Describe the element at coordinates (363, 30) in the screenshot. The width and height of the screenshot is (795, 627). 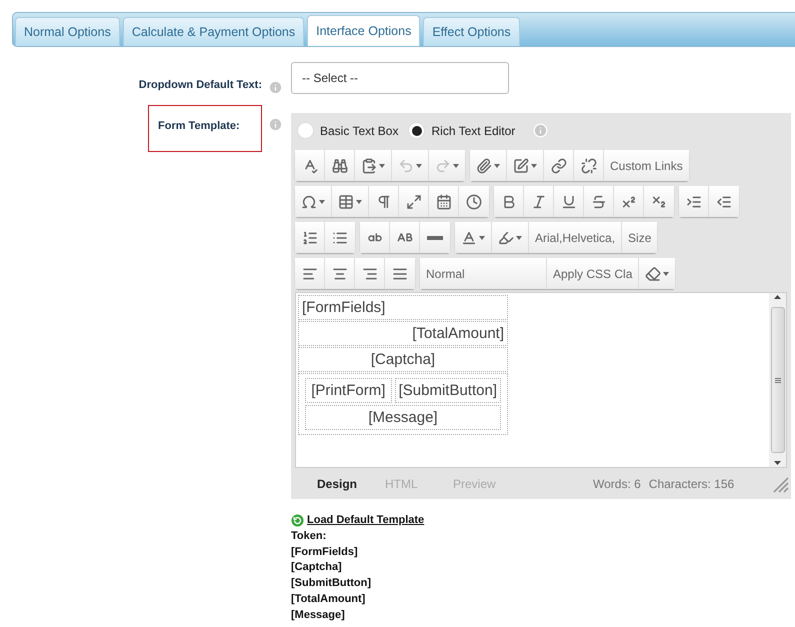
I see `tab: Interface Options` at that location.